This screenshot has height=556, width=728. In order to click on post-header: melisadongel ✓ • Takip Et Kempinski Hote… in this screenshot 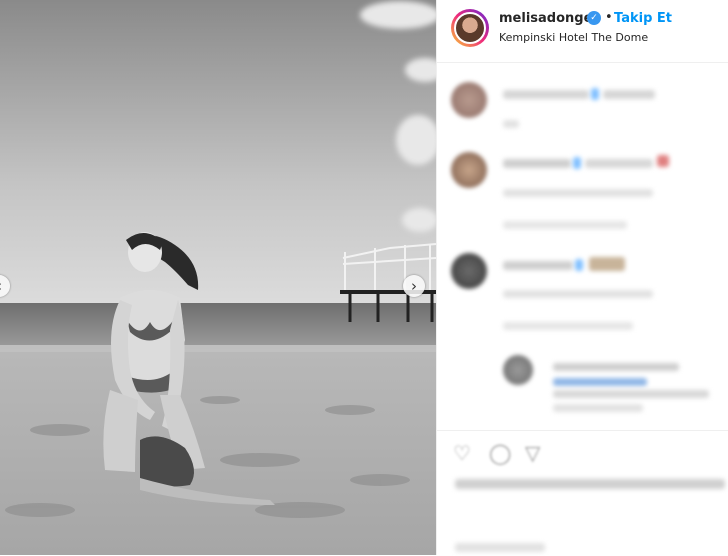, I will do `click(582, 31)`.